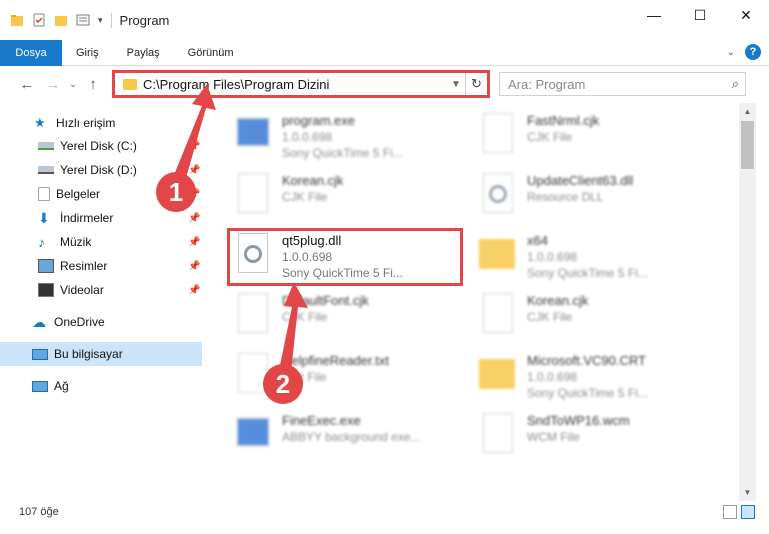  What do you see at coordinates (558, 300) in the screenshot?
I see `file-name: Korean.cjk` at bounding box center [558, 300].